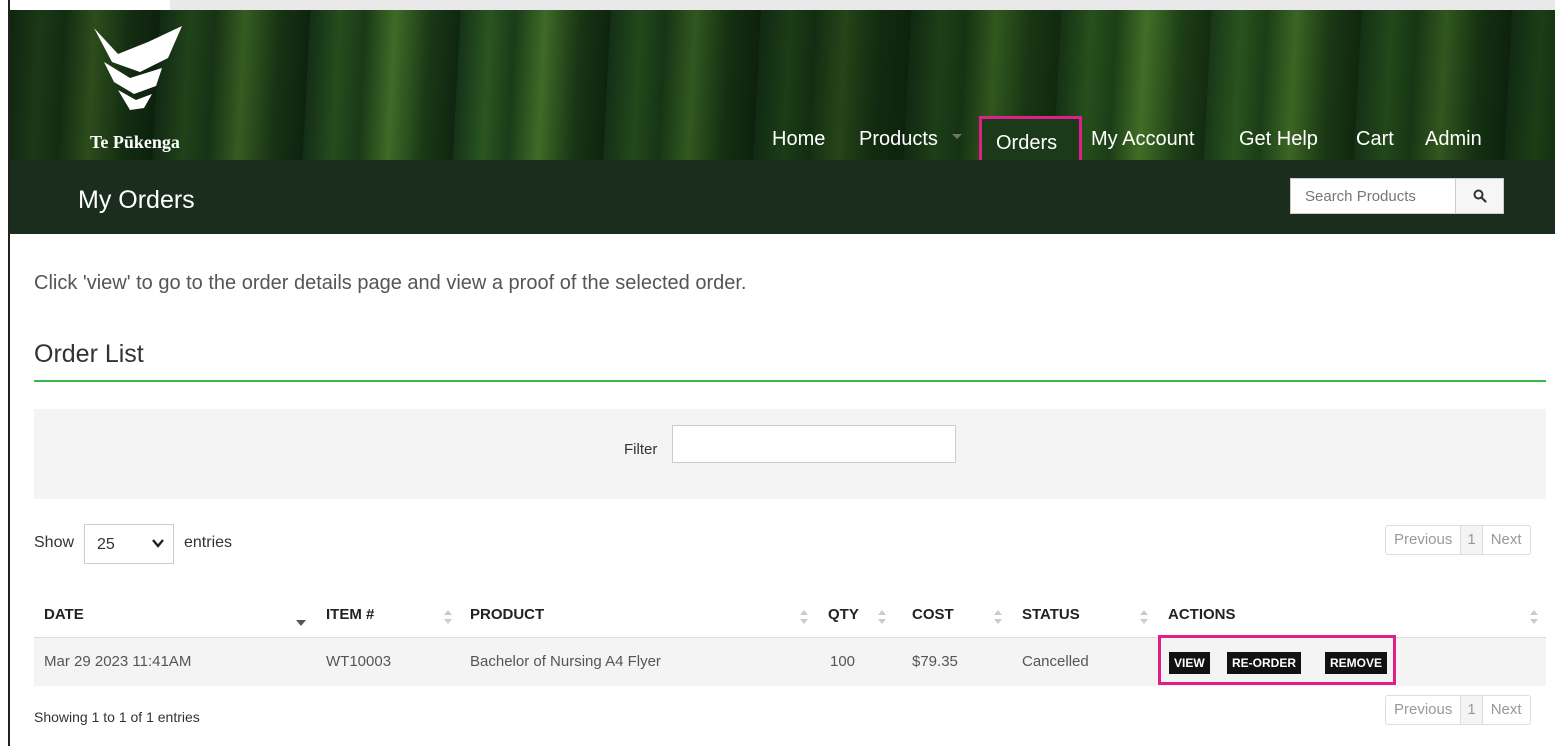 This screenshot has width=1555, height=746. I want to click on cell-cost: $79.35, so click(935, 661).